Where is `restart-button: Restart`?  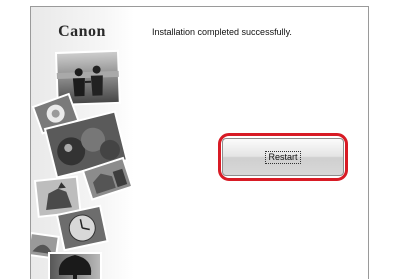
restart-button: Restart is located at coordinates (283, 157).